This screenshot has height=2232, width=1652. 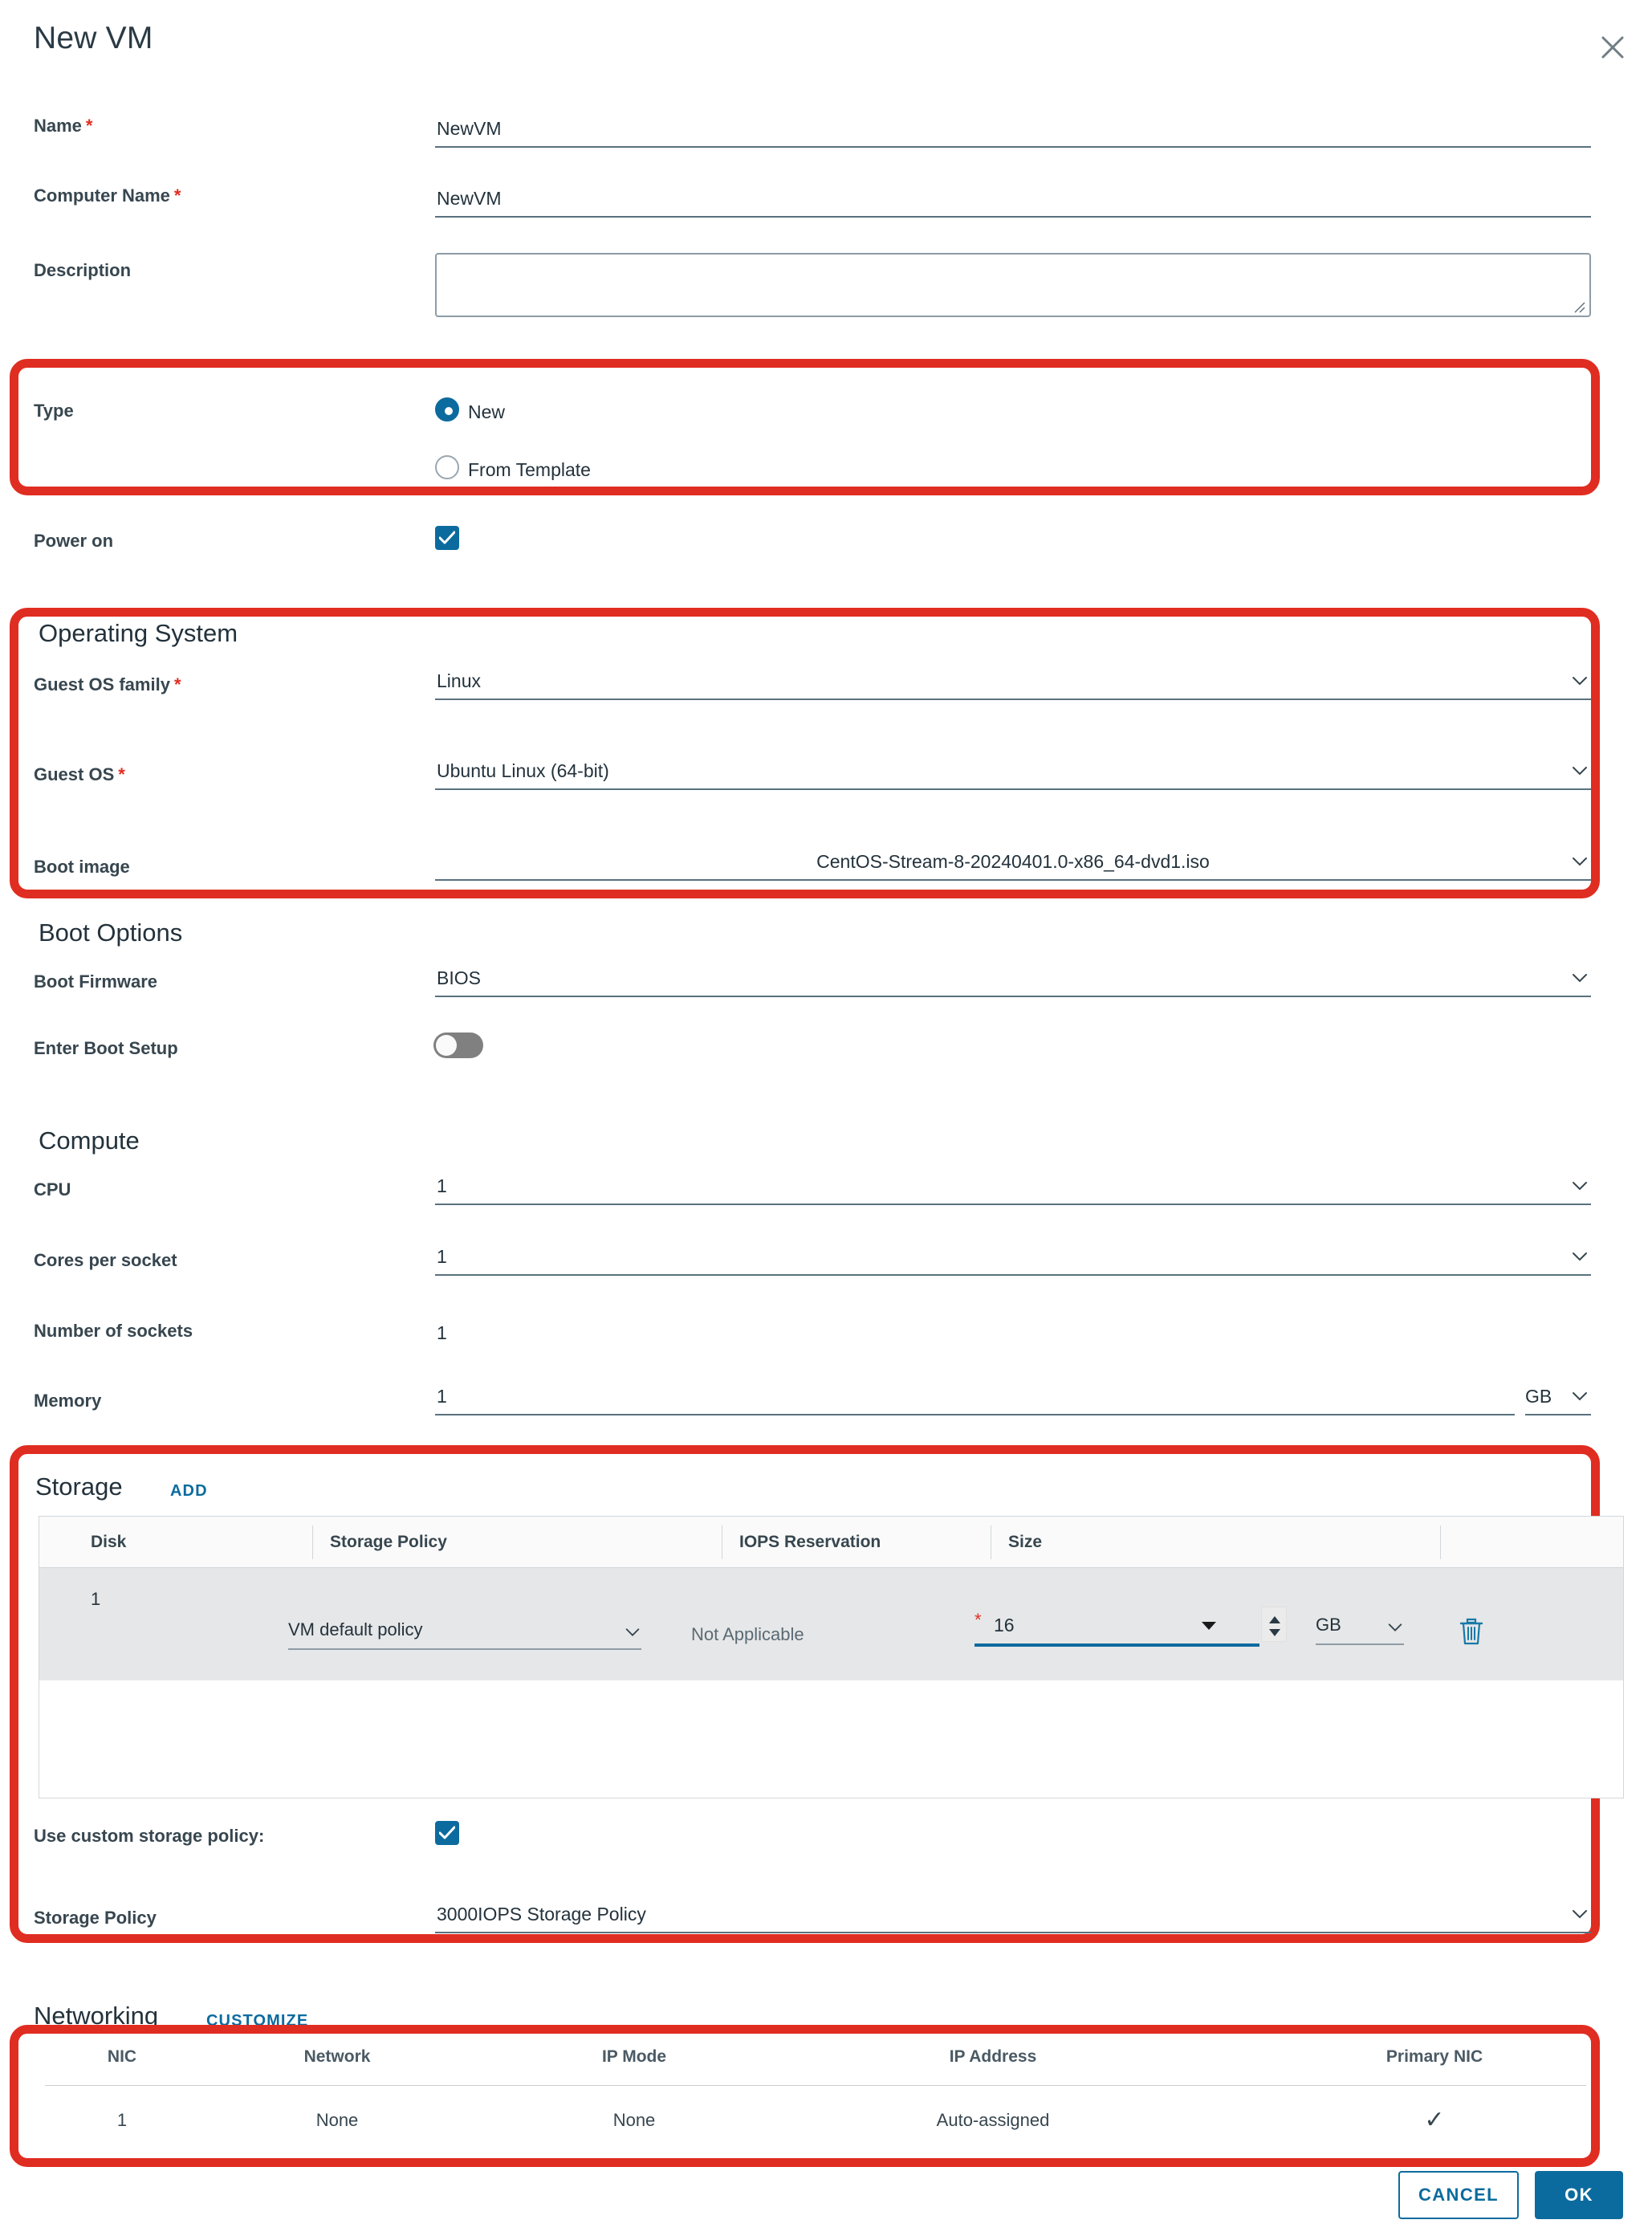 I want to click on computer-name-input: NewVM, so click(x=1013, y=200).